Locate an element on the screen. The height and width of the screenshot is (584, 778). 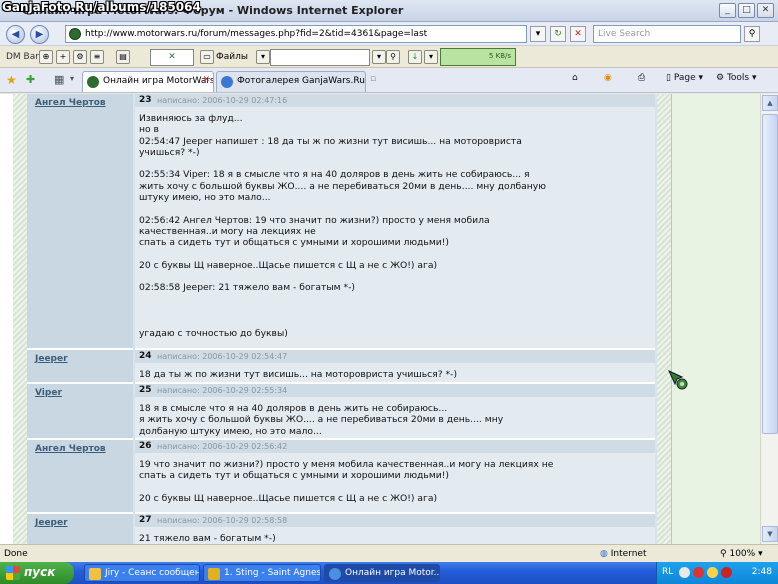
minimize-button: _ is located at coordinates (727, 10).